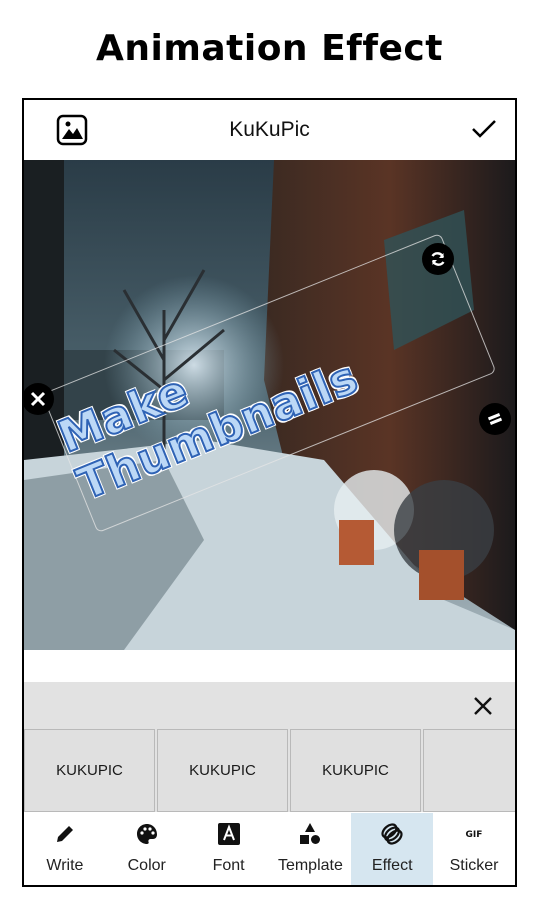 The height and width of the screenshot is (901, 539). I want to click on effect-panel: KUKUPIC KUKUPIC KUKUPIC, so click(269, 747).